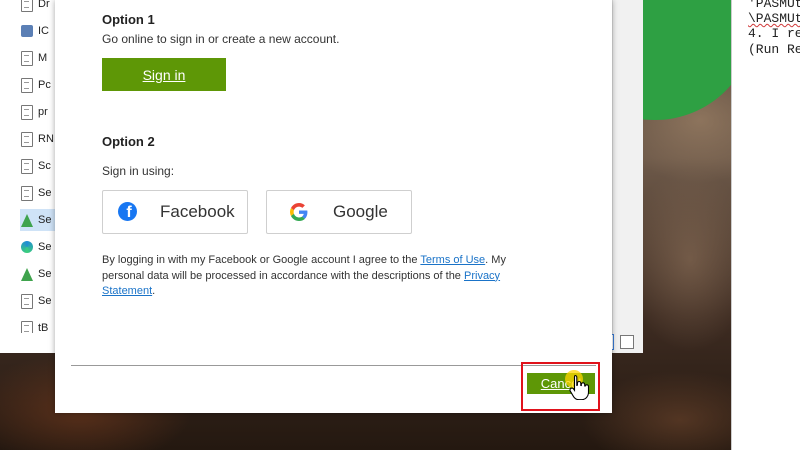 The width and height of the screenshot is (800, 450). Describe the element at coordinates (138, 171) in the screenshot. I see `option2-description: Sign in using:` at that location.